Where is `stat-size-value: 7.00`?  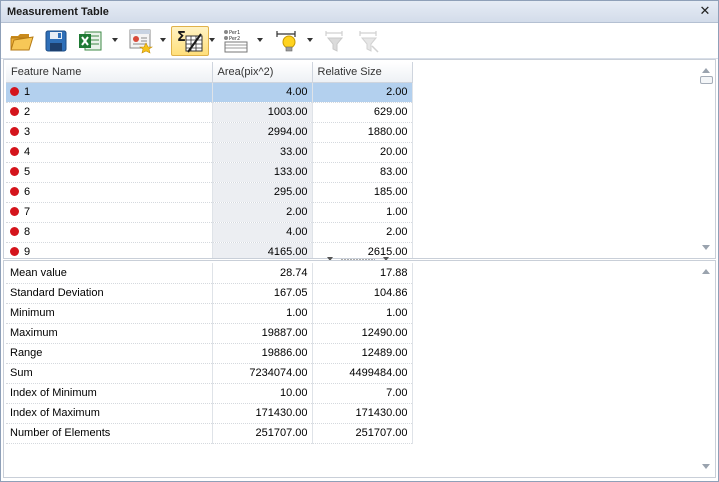
stat-size-value: 7.00 is located at coordinates (362, 393).